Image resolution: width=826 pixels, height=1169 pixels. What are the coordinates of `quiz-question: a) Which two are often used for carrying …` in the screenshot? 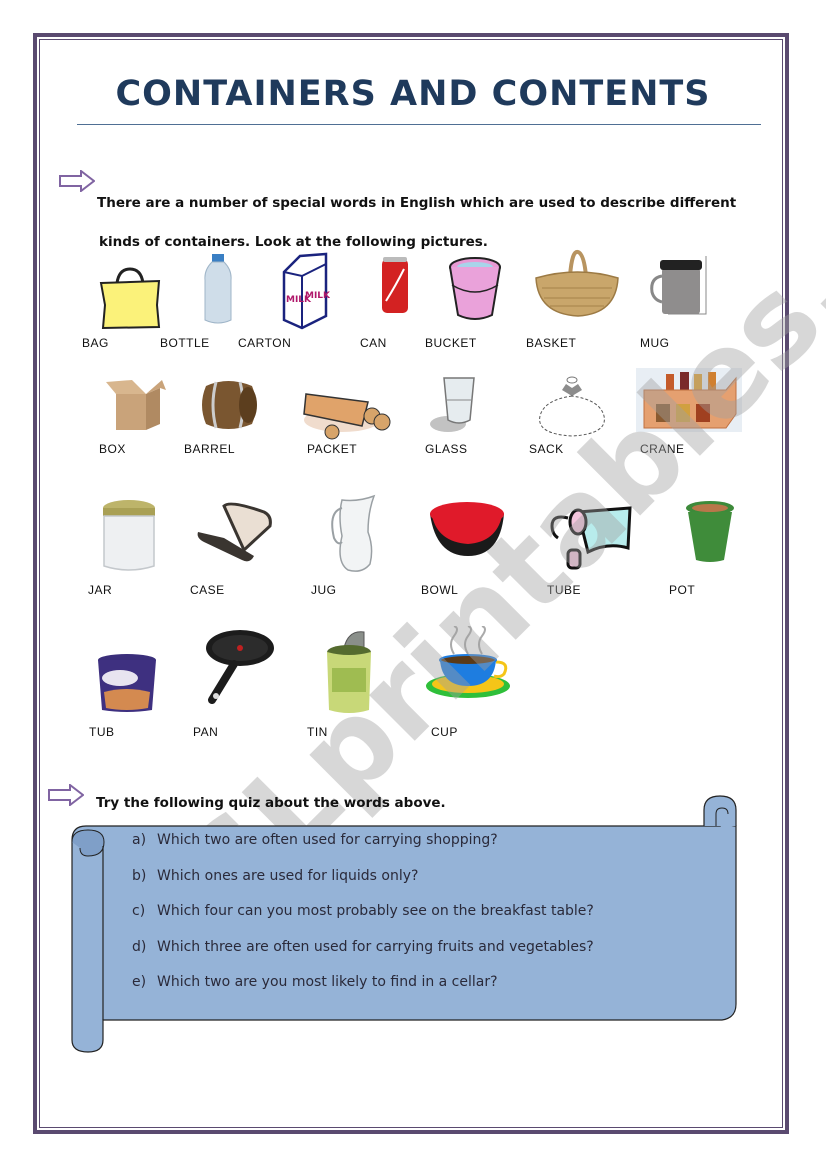 It's located at (315, 840).